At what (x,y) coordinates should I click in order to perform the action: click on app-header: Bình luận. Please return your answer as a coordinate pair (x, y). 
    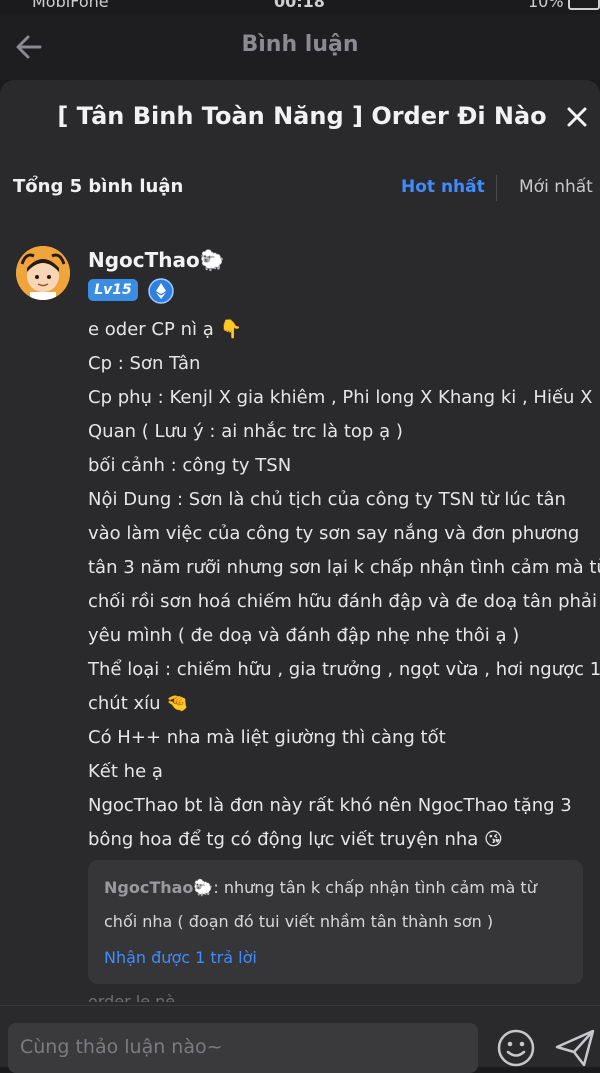
    Looking at the image, I should click on (300, 47).